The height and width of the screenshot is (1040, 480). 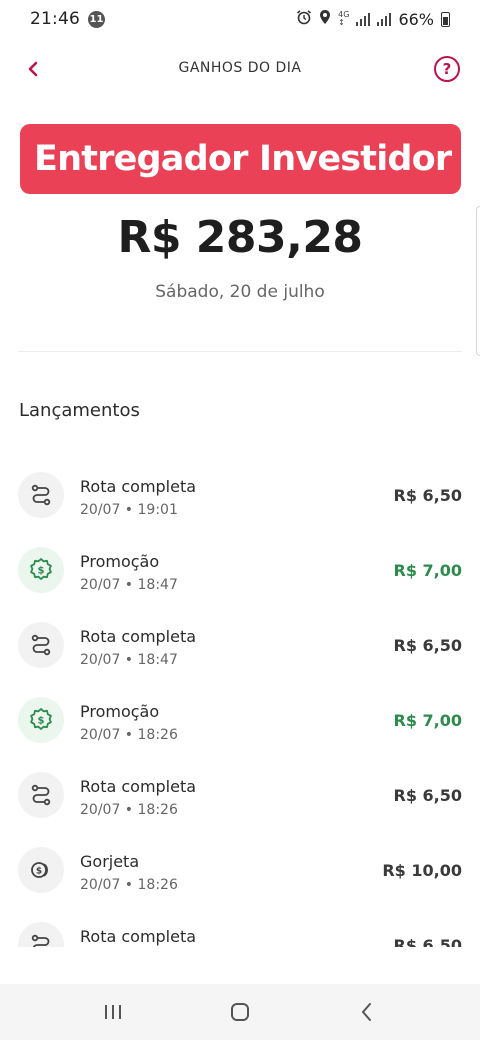 I want to click on recent-apps-button, so click(x=113, y=1012).